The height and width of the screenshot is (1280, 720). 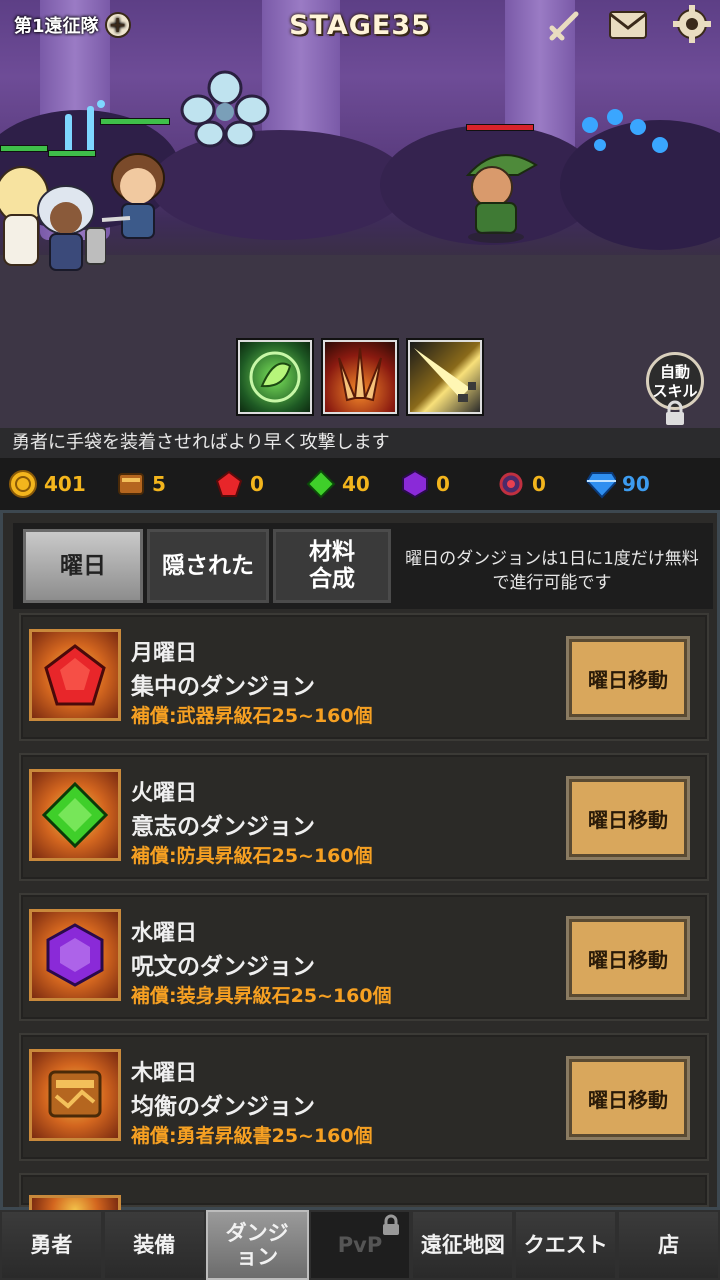 What do you see at coordinates (223, 827) in the screenshot?
I see `dungeon-name: 意志のダンジョン` at bounding box center [223, 827].